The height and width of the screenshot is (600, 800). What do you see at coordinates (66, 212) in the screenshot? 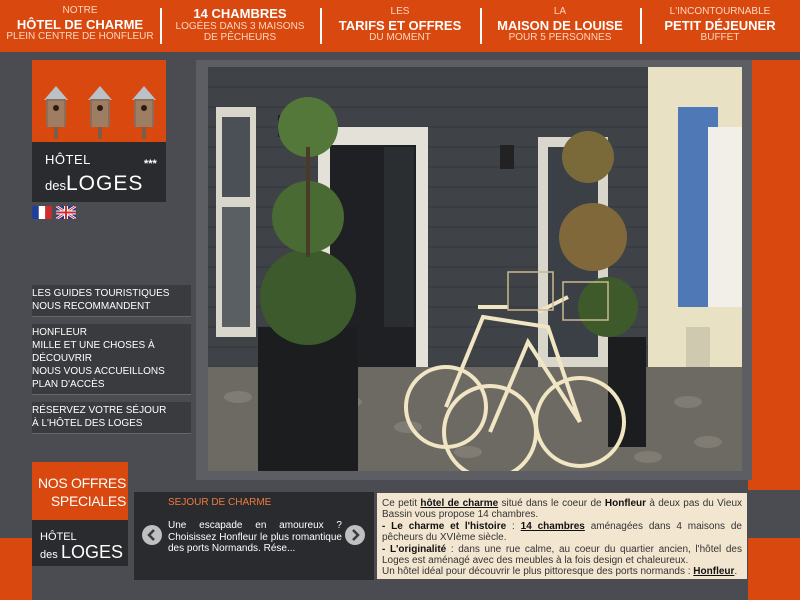
I see `uk-flag-icon` at bounding box center [66, 212].